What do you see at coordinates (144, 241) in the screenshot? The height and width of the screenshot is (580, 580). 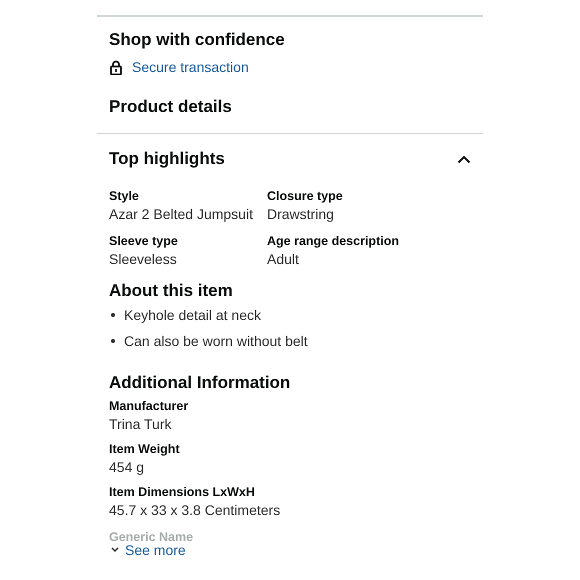 I see `attribute-label: Sleeve type` at bounding box center [144, 241].